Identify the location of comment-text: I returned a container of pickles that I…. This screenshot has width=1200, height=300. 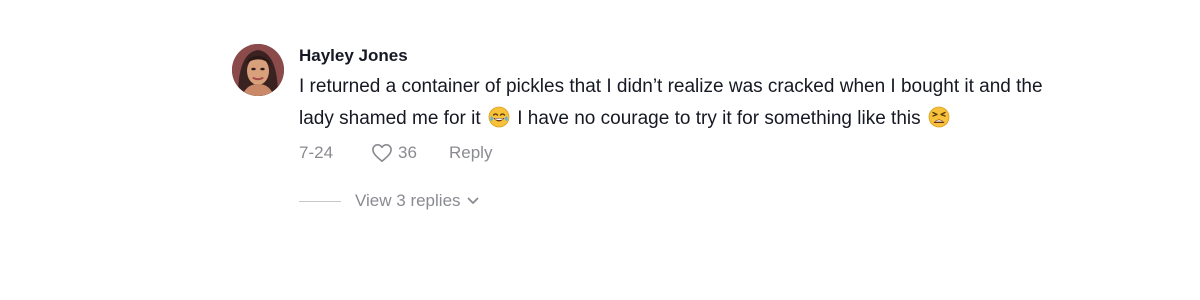
(679, 103).